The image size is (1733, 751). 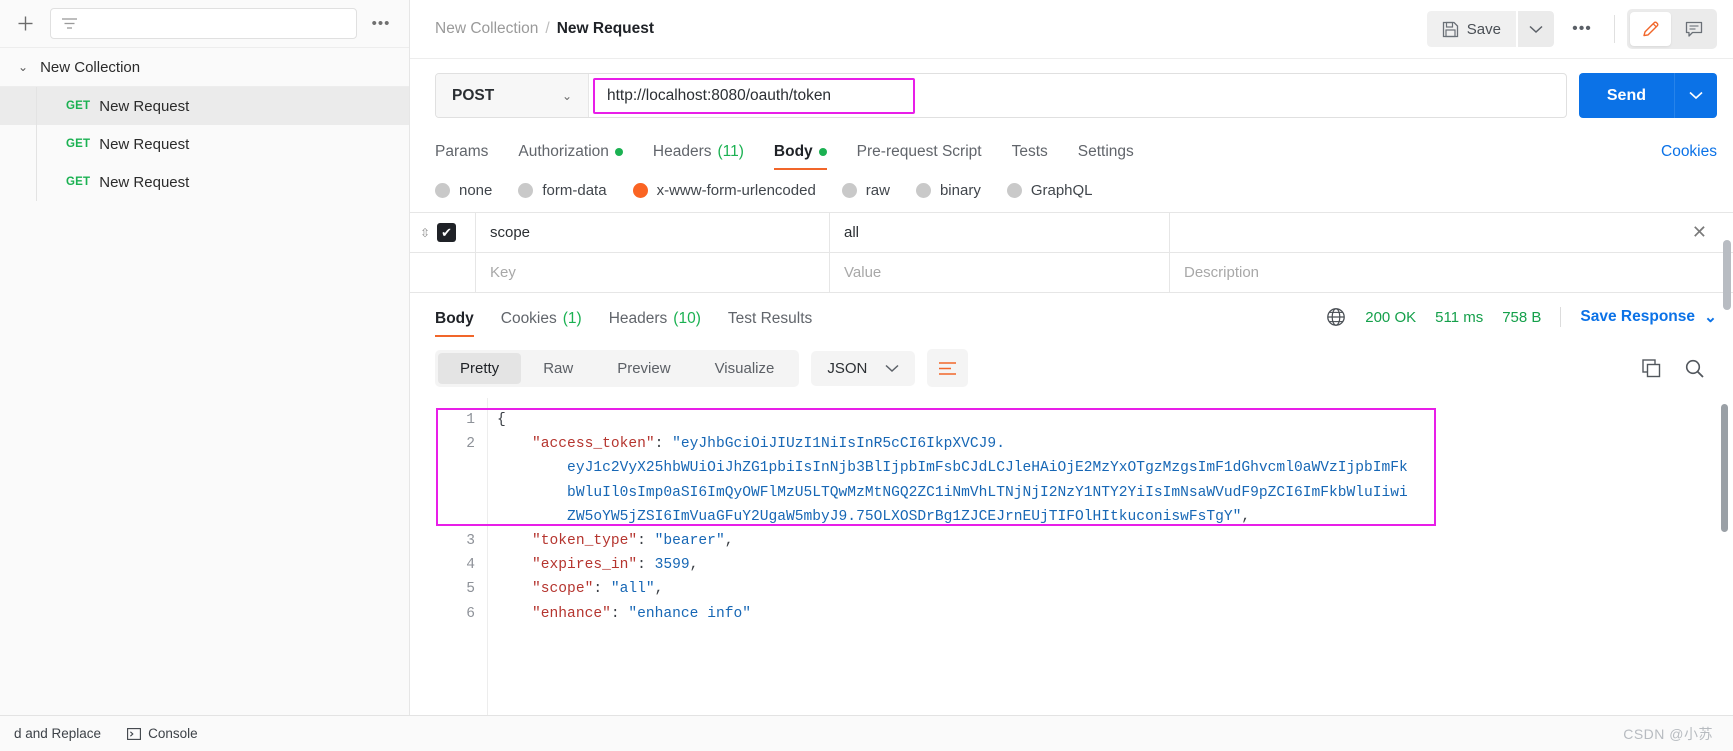 I want to click on add-new-button, so click(x=25, y=24).